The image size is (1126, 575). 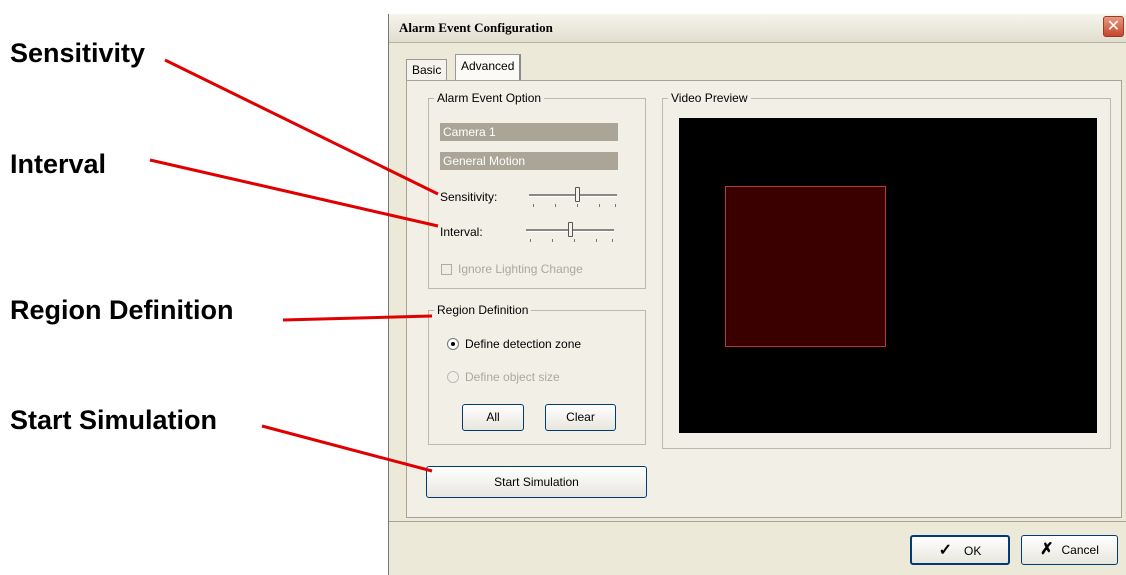 What do you see at coordinates (493, 417) in the screenshot?
I see `all-button: All` at bounding box center [493, 417].